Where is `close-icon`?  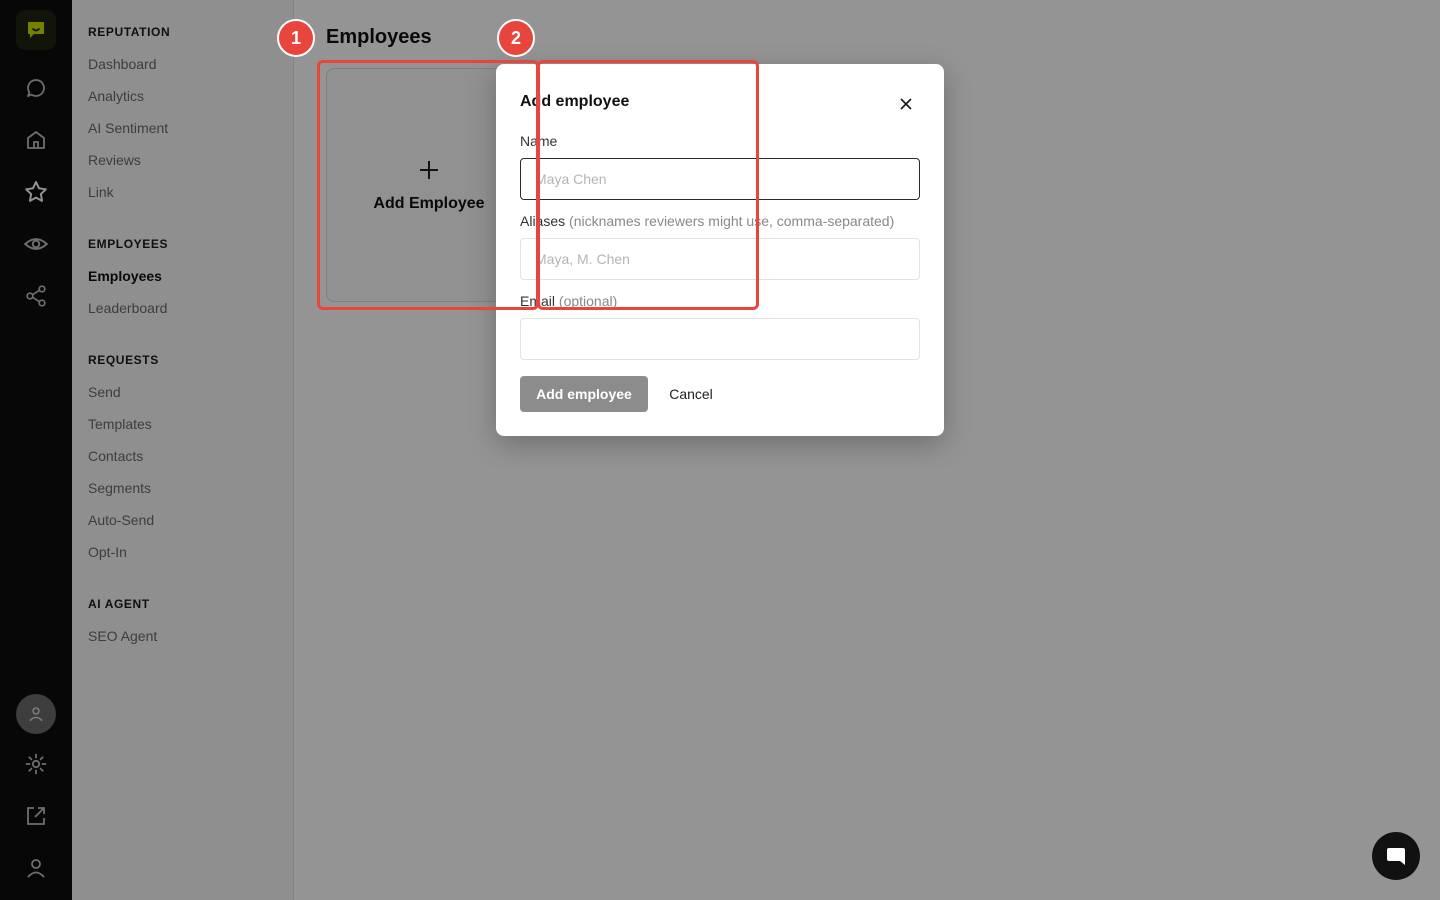
close-icon is located at coordinates (906, 104).